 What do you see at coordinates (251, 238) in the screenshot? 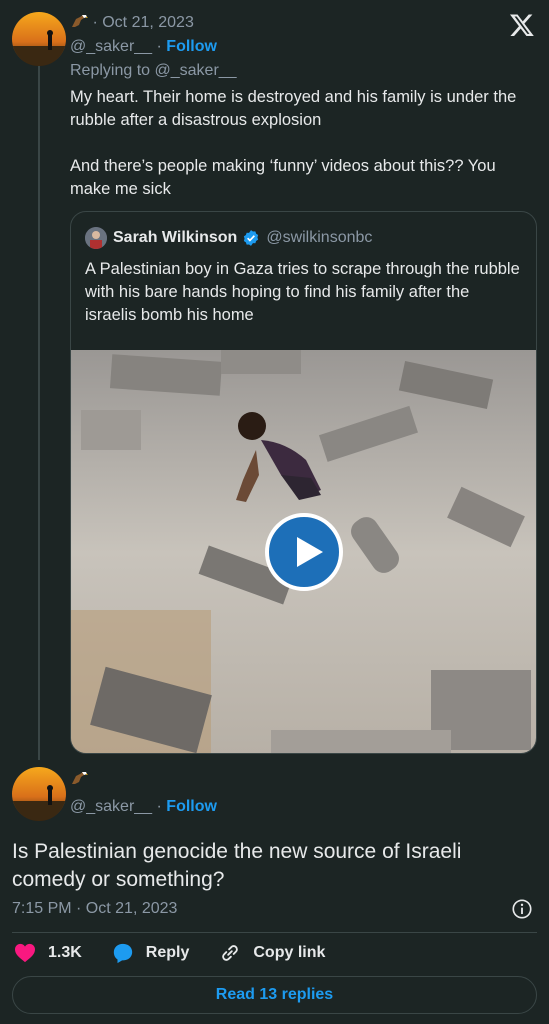
I see `verified-badge-icon` at bounding box center [251, 238].